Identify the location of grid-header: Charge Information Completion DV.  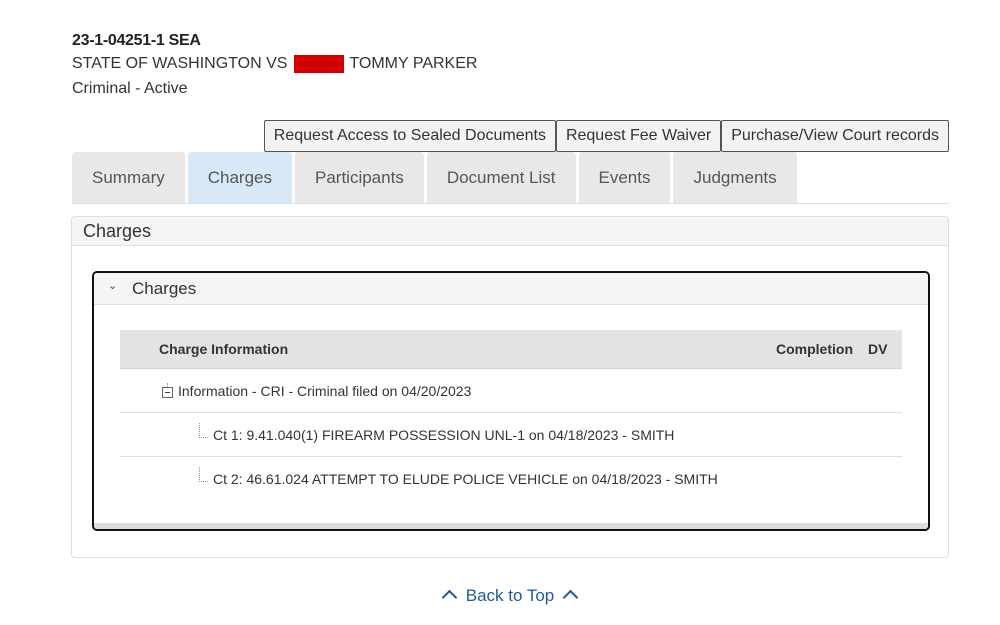
(511, 349).